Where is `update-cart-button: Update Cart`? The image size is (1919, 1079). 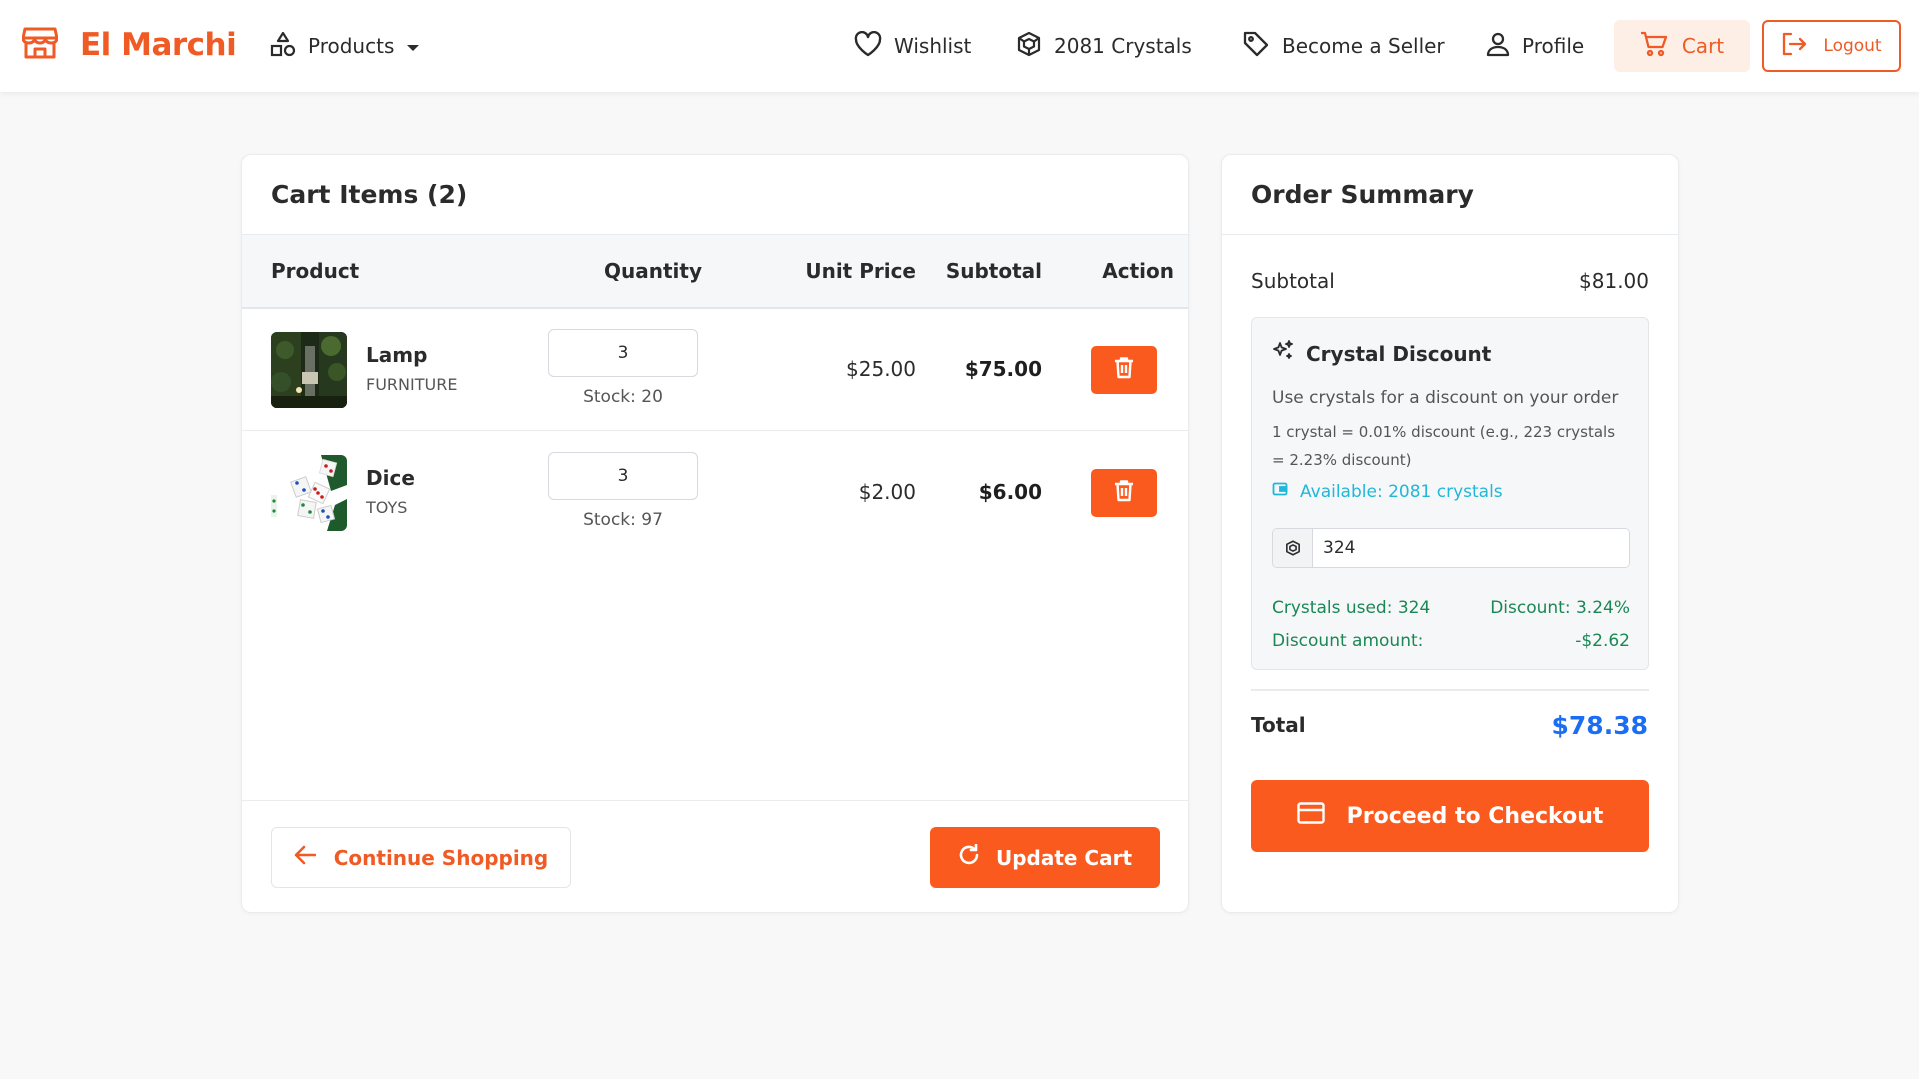
update-cart-button: Update Cart is located at coordinates (1045, 857).